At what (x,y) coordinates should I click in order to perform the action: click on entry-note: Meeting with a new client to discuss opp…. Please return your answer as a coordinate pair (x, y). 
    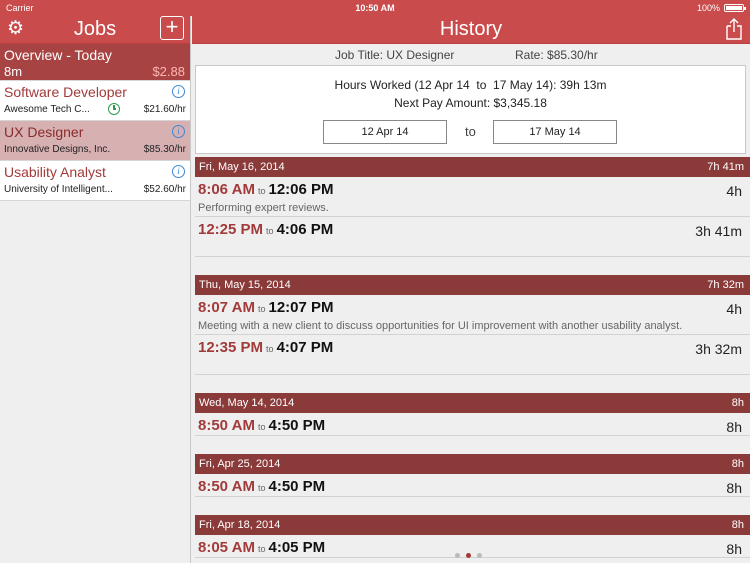
    Looking at the image, I should click on (440, 326).